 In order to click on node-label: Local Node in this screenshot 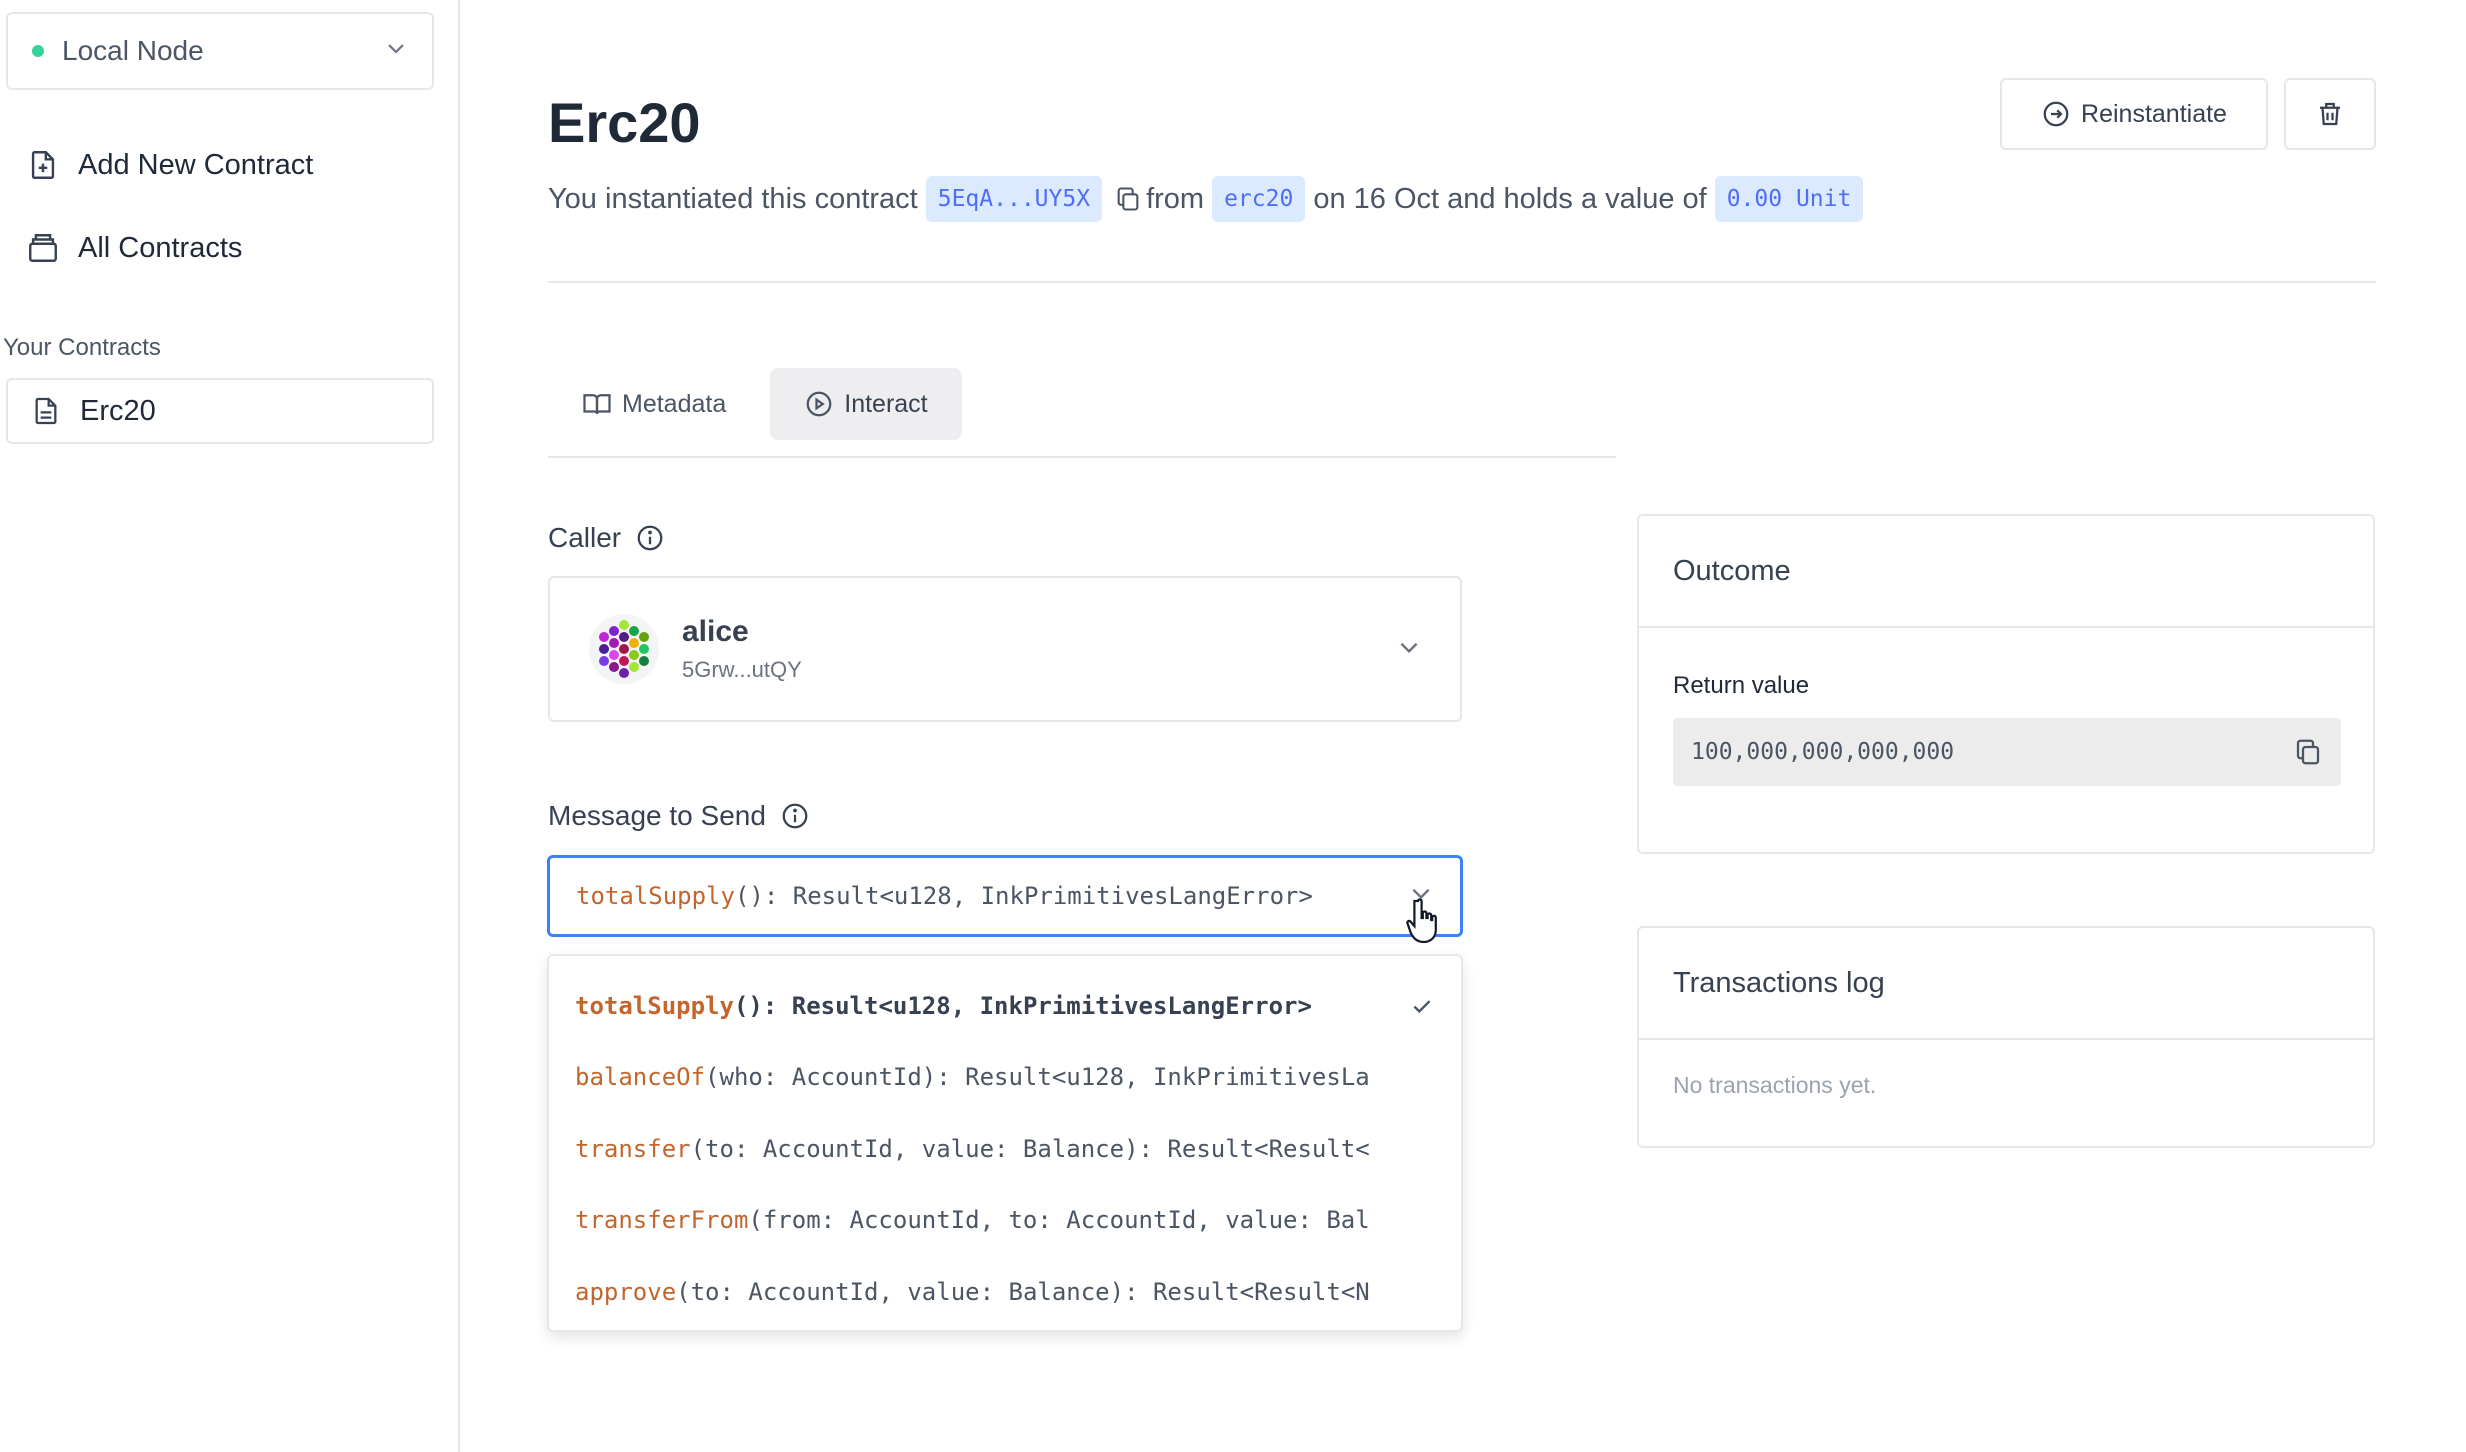, I will do `click(133, 50)`.